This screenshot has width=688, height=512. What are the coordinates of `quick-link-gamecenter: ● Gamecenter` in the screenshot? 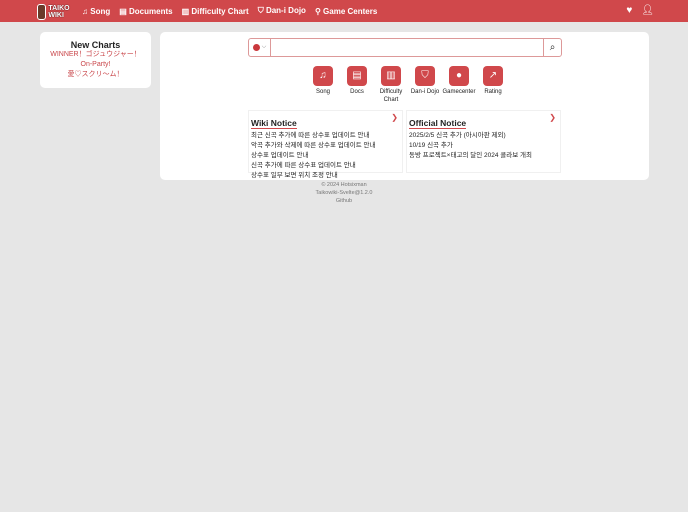 It's located at (459, 85).